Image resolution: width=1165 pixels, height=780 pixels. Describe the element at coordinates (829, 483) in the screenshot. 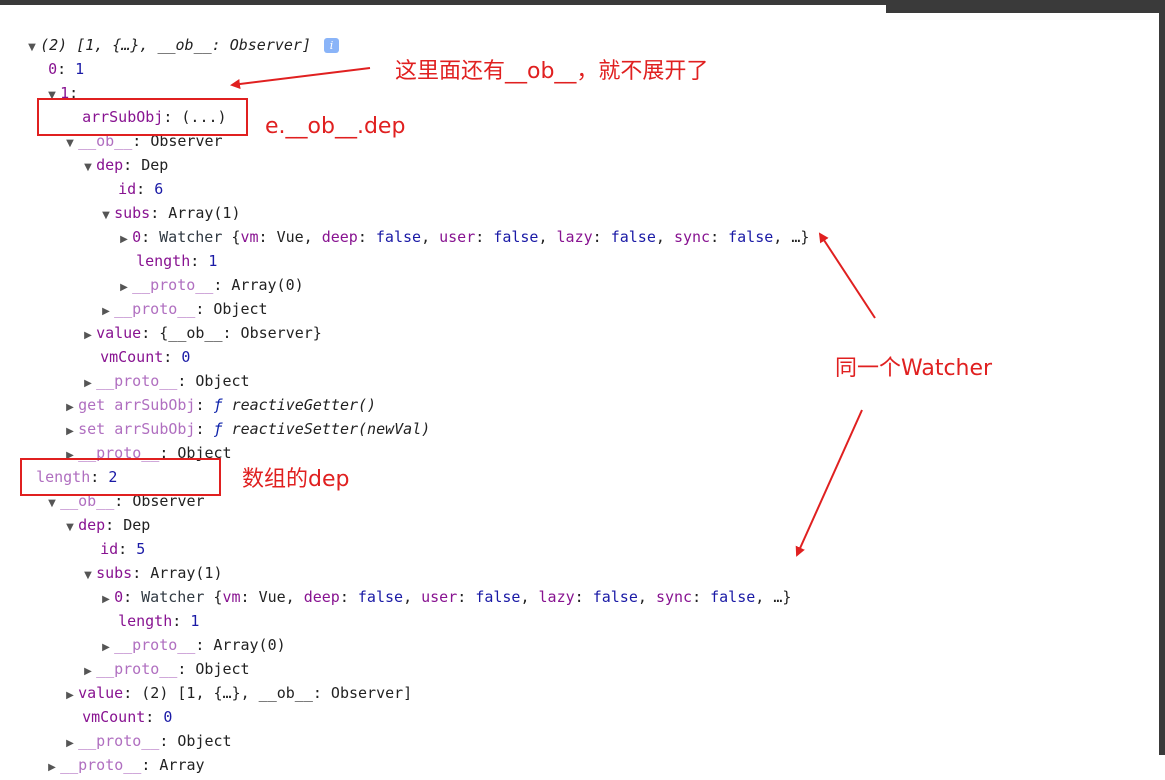

I see `arrow-to-watcher-array` at that location.